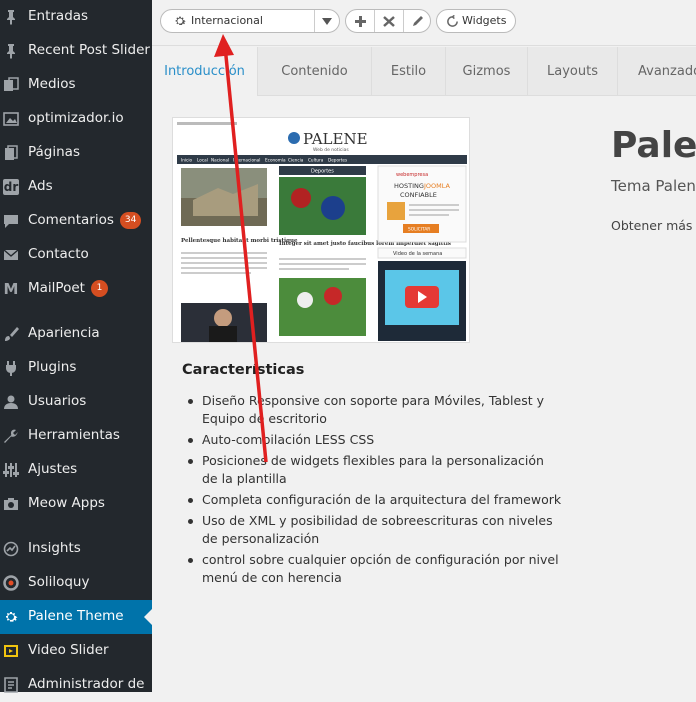 This screenshot has height=702, width=696. I want to click on comment-icon, so click(11, 221).